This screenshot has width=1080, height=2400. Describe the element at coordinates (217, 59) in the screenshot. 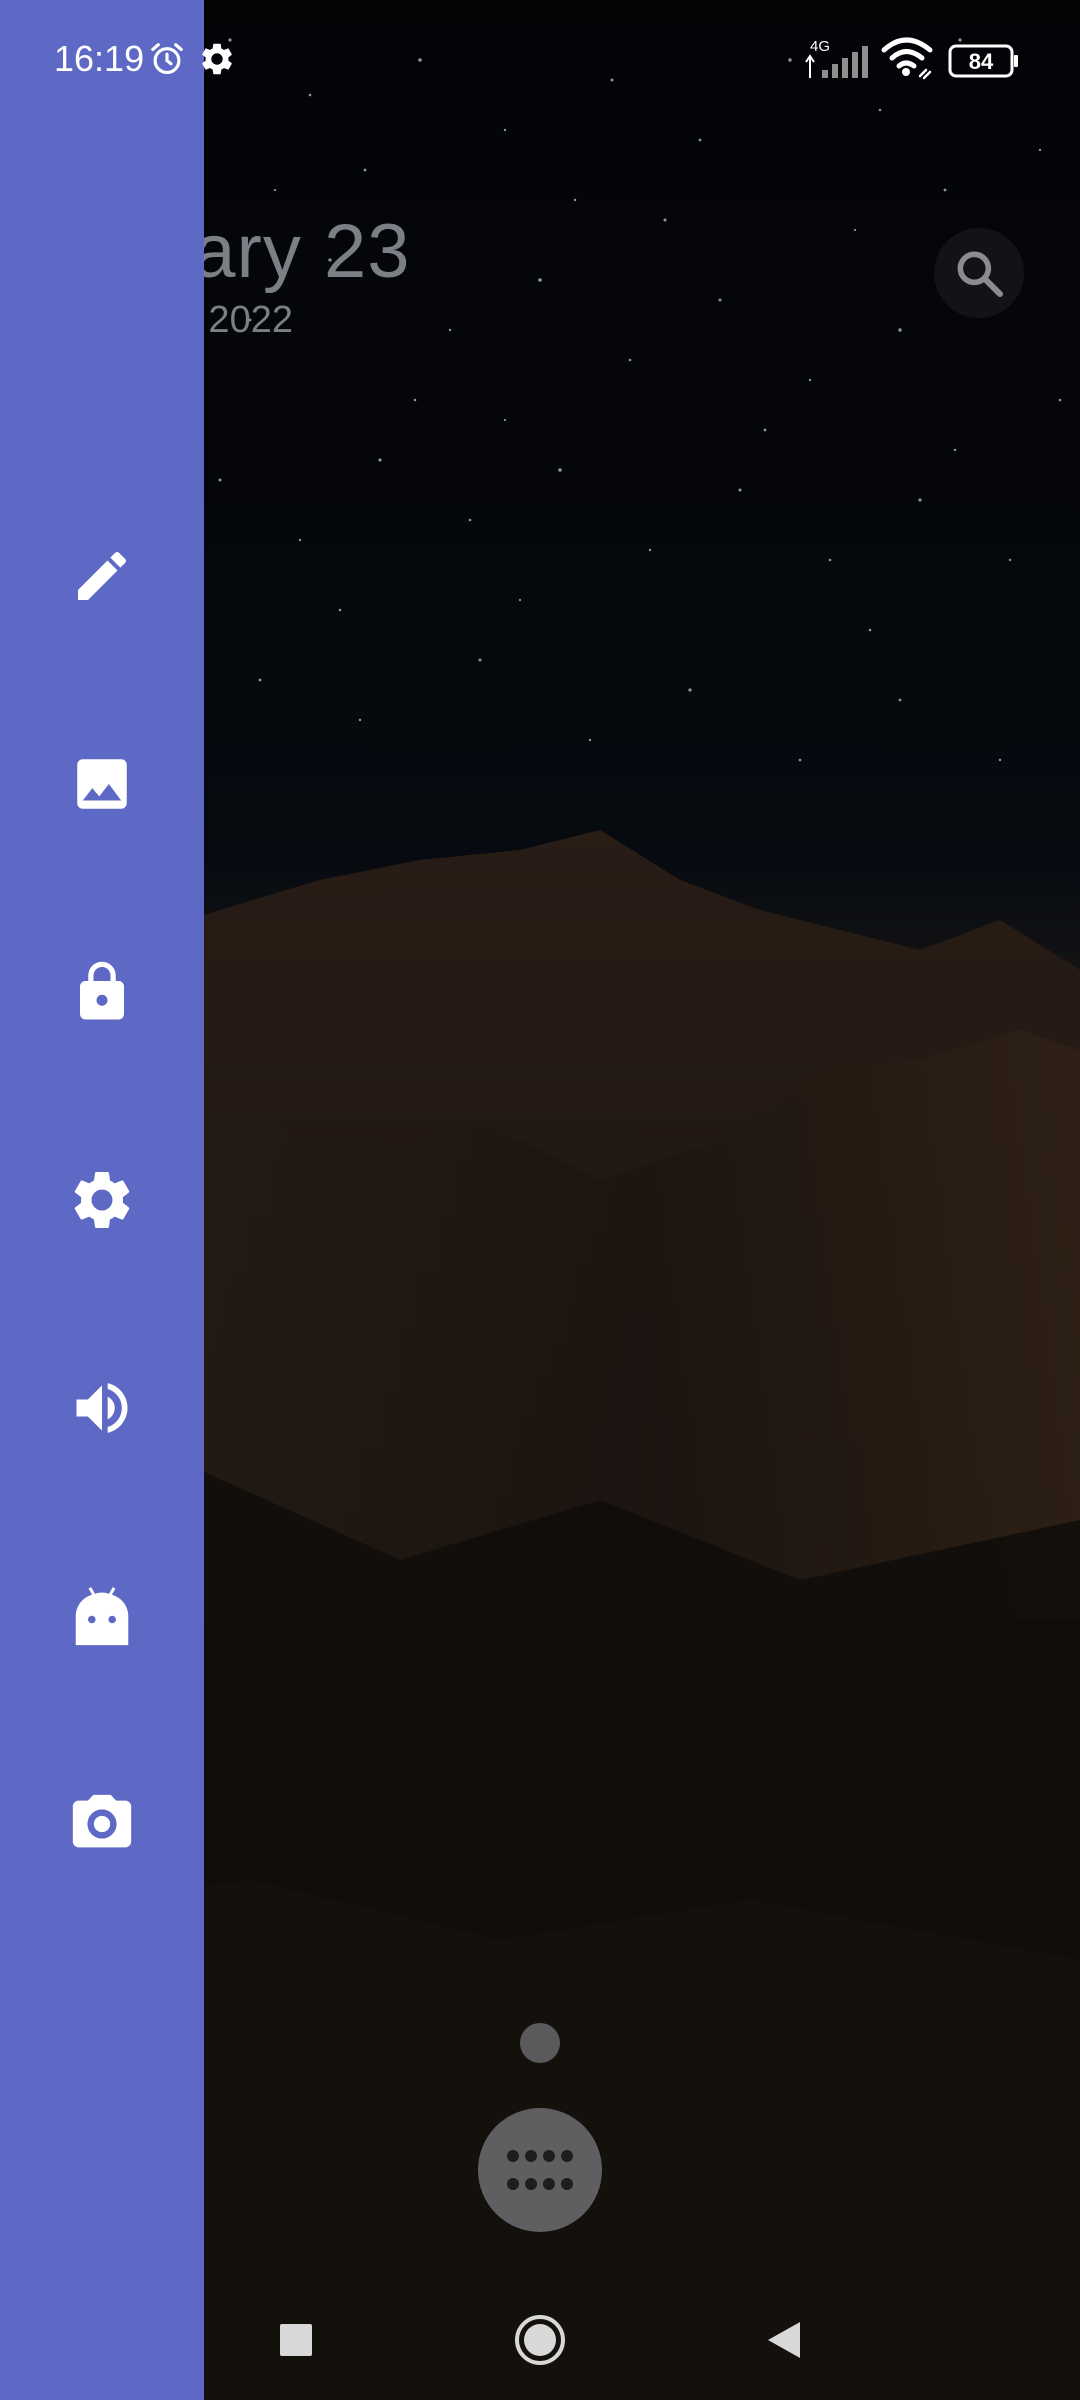

I see `settings-gear-icon` at that location.